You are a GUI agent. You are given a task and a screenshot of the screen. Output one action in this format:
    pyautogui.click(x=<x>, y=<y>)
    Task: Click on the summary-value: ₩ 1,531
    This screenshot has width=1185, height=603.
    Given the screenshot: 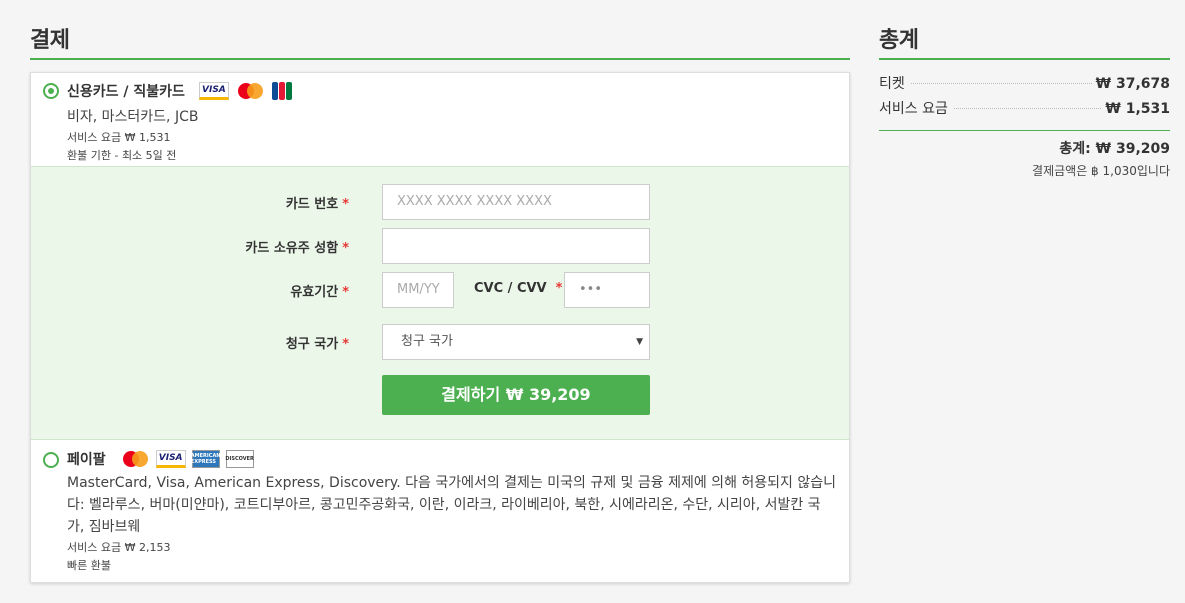 What is the action you would take?
    pyautogui.click(x=1137, y=109)
    